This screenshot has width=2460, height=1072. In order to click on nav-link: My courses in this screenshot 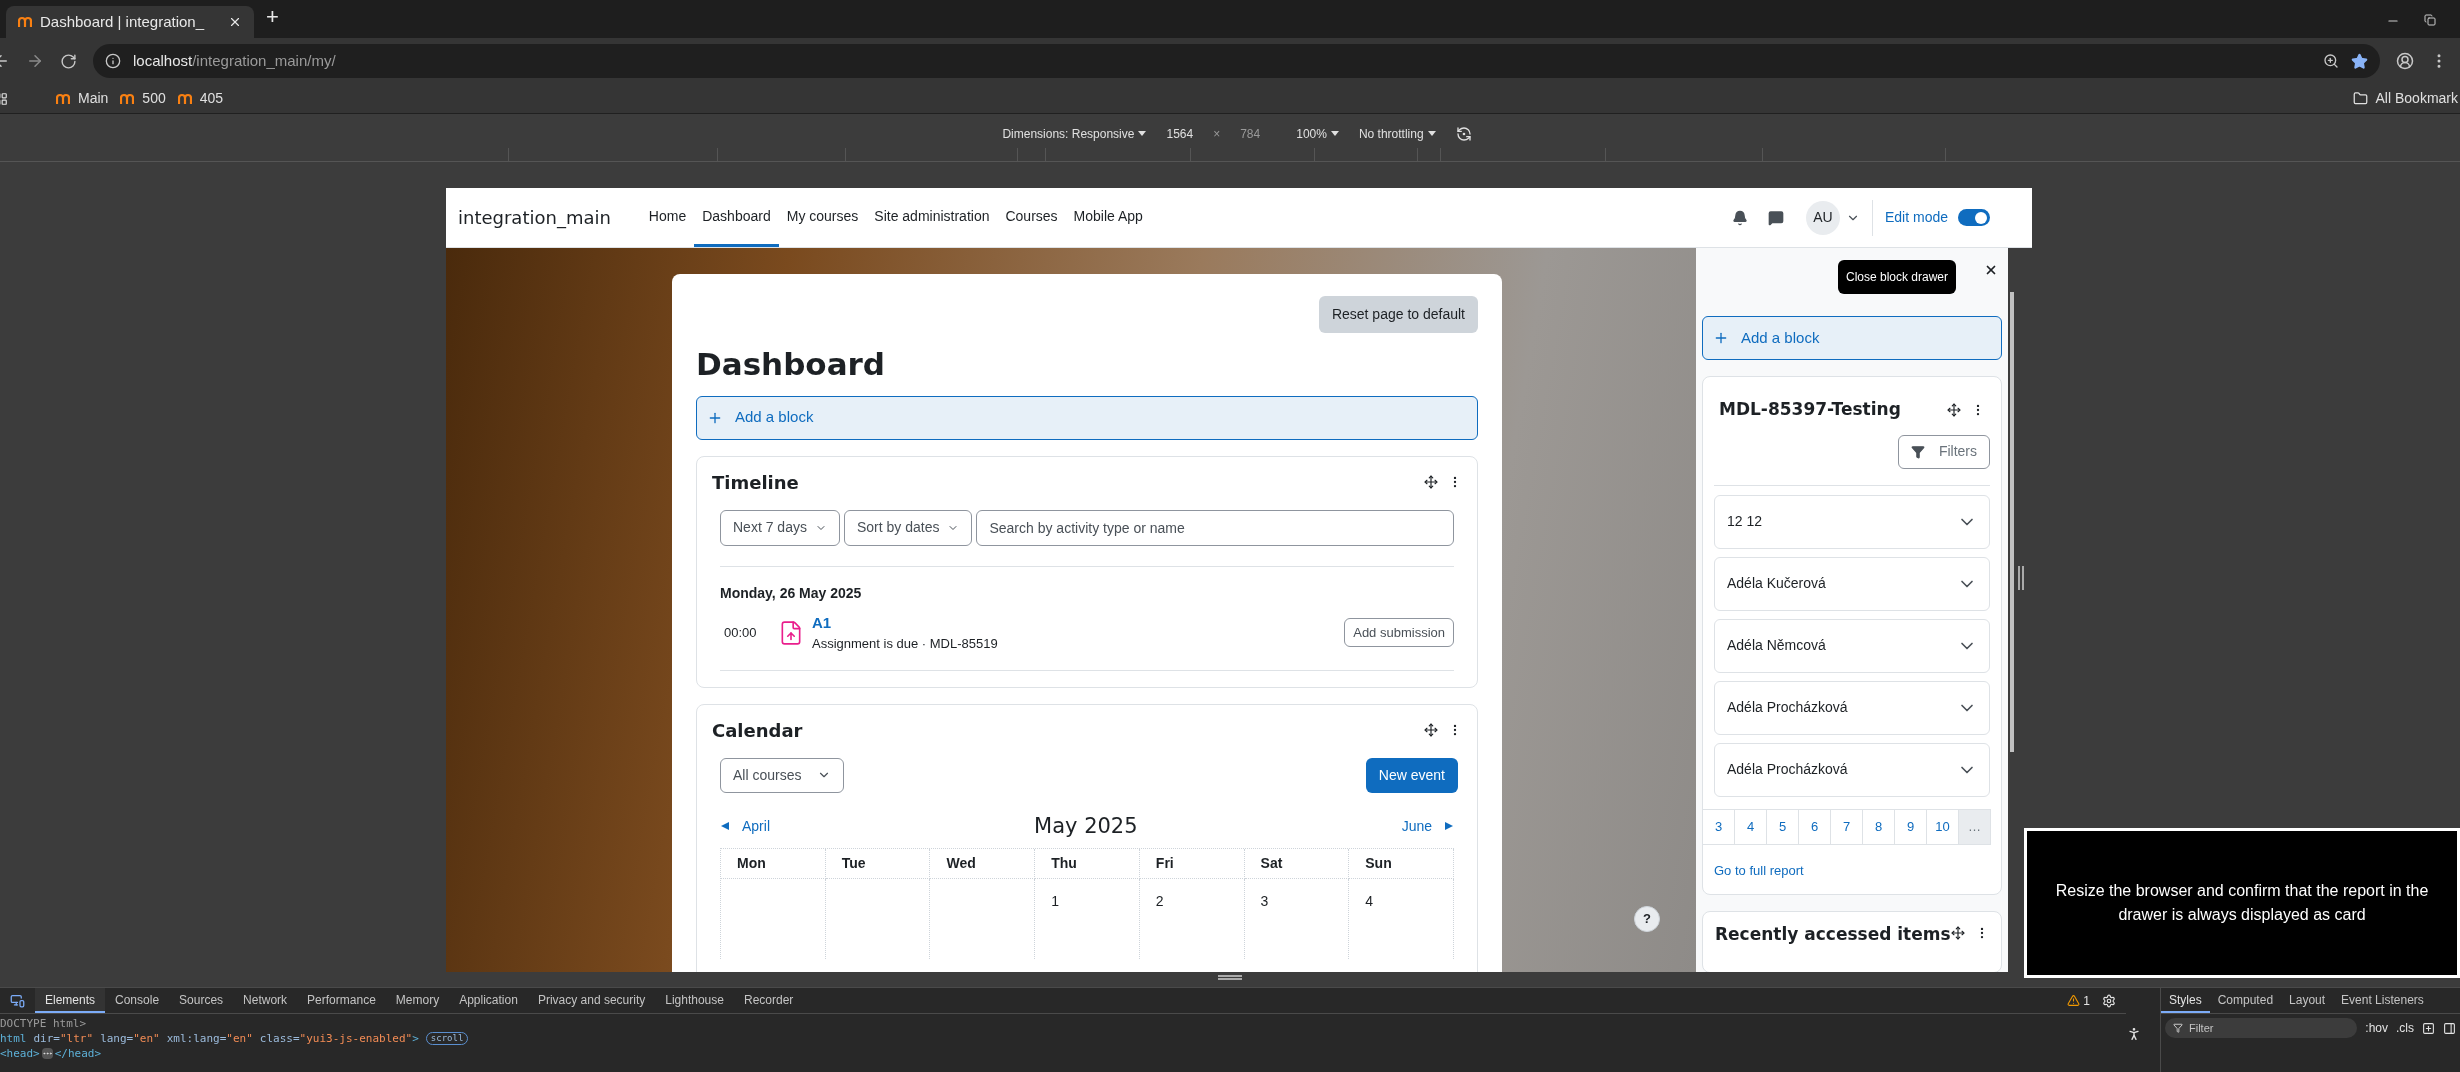, I will do `click(822, 217)`.